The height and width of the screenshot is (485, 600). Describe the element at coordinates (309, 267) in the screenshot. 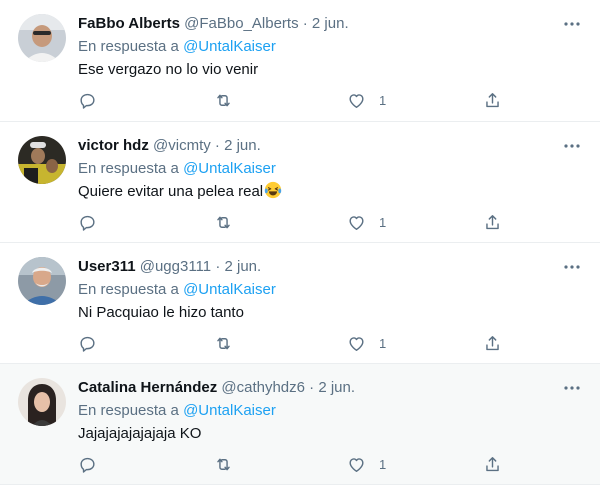

I see `tweet-header: User311 @ugg3111 · 2 jun.` at that location.